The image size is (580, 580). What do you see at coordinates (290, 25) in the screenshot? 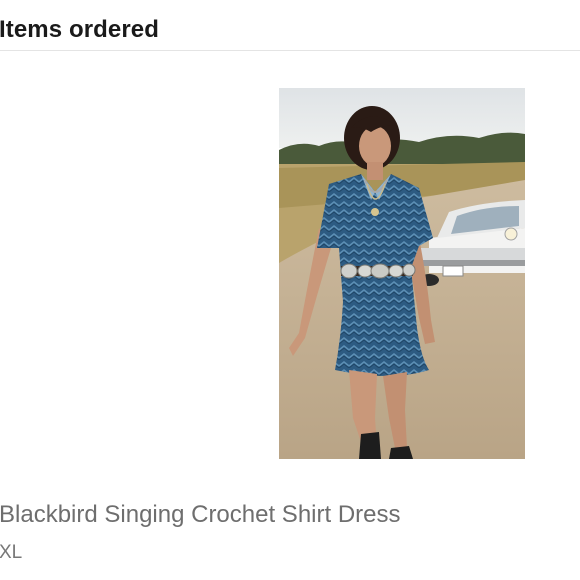
I see `section-header: Items ordered` at bounding box center [290, 25].